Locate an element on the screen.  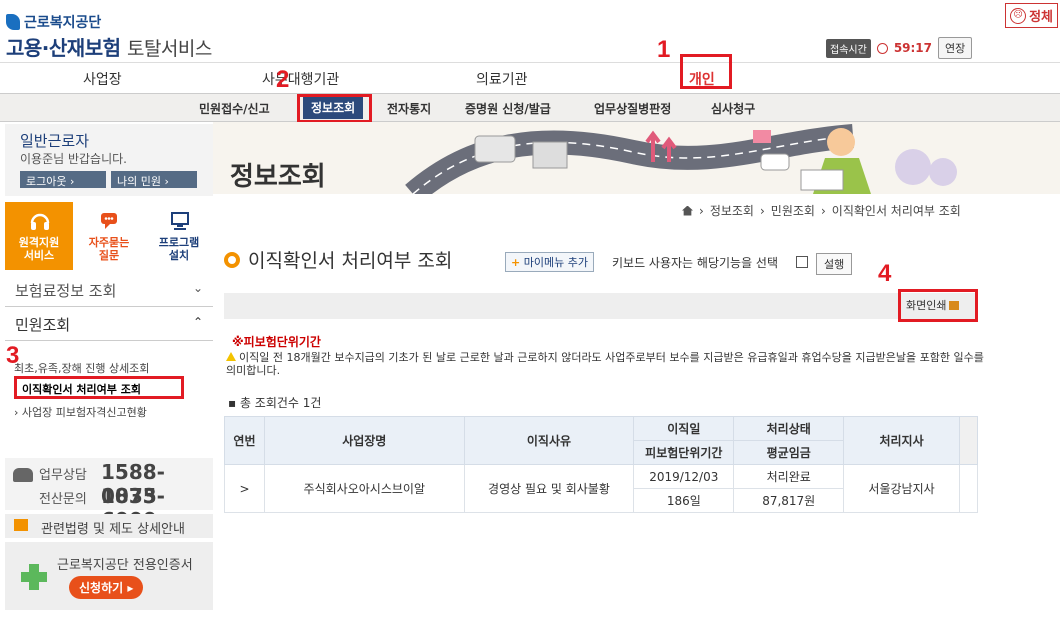
law-link: 관련법령 및 제도 상세안내 is located at coordinates (109, 526).